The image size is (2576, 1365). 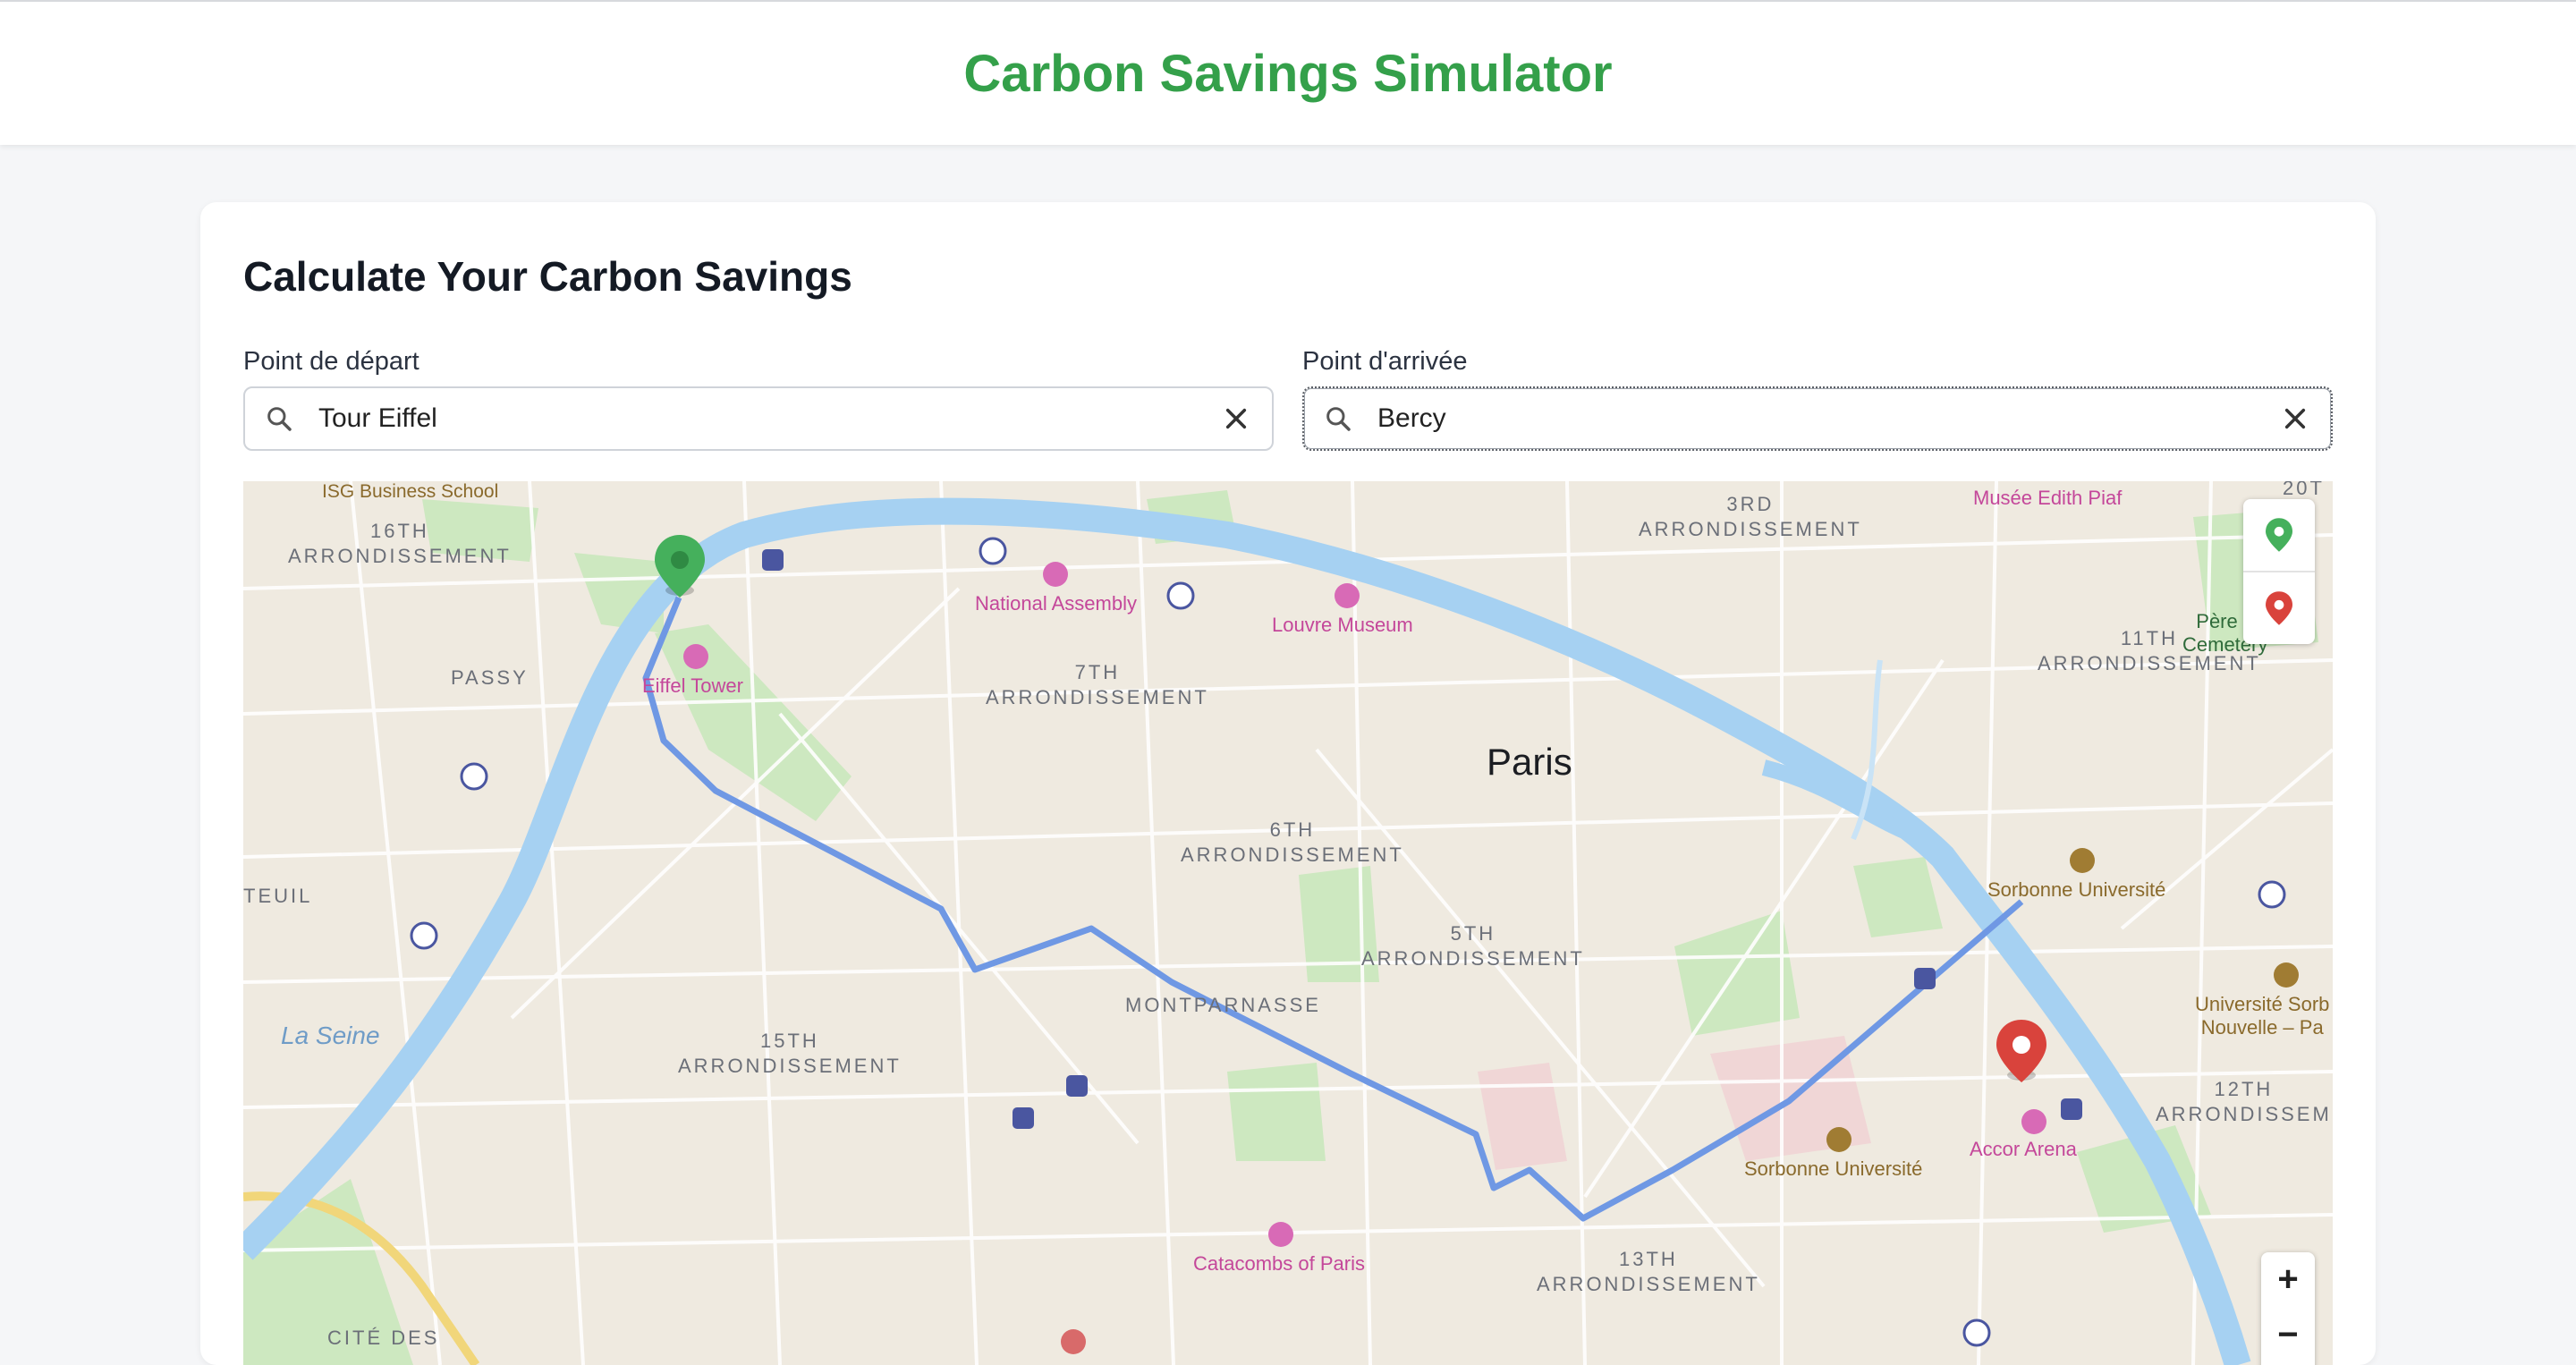 I want to click on poi-accor-arena: Accor Arena, so click(x=2023, y=1149).